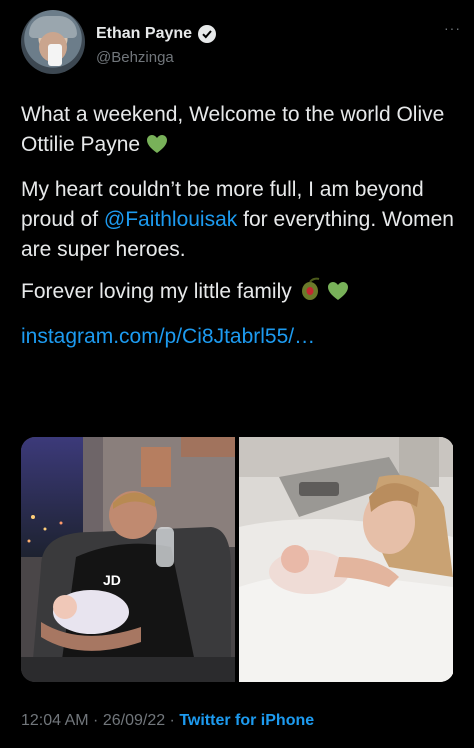 The height and width of the screenshot is (748, 474). What do you see at coordinates (452, 28) in the screenshot?
I see `more-options-icon: ···` at bounding box center [452, 28].